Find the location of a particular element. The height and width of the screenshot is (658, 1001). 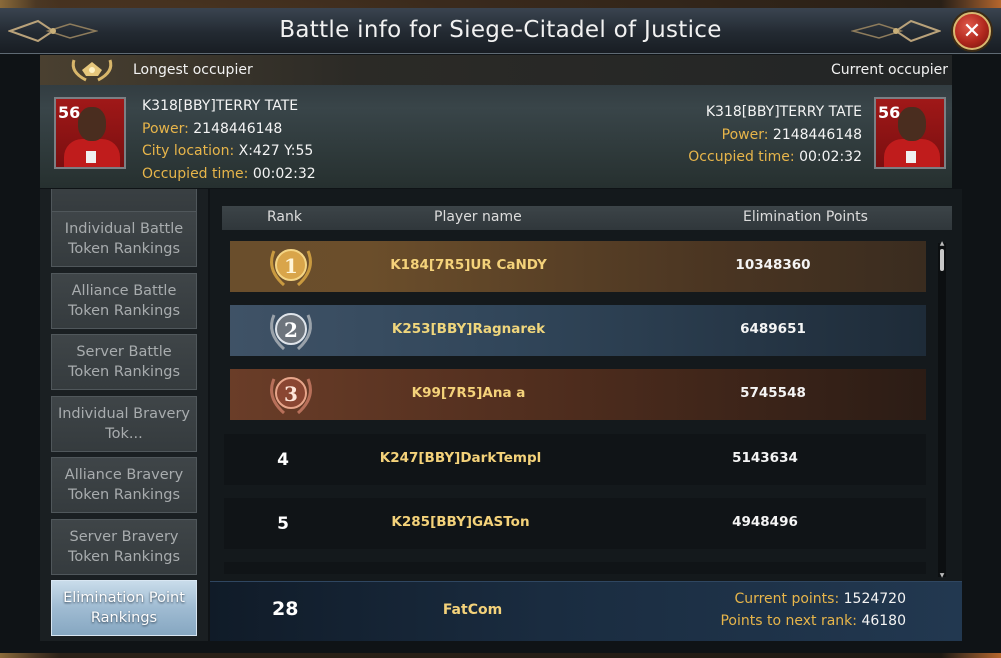

tab-alliance-bravery-token: Alliance Bravery Token Rankings is located at coordinates (124, 485).